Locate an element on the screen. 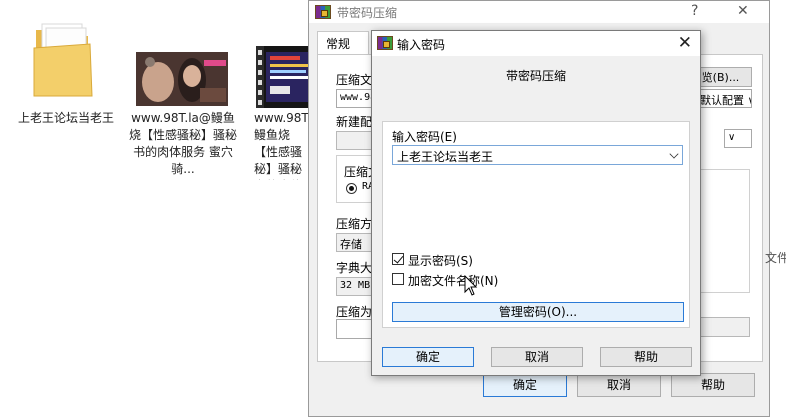 This screenshot has height=417, width=786. update-mode-dropdown: ∨ is located at coordinates (738, 138).